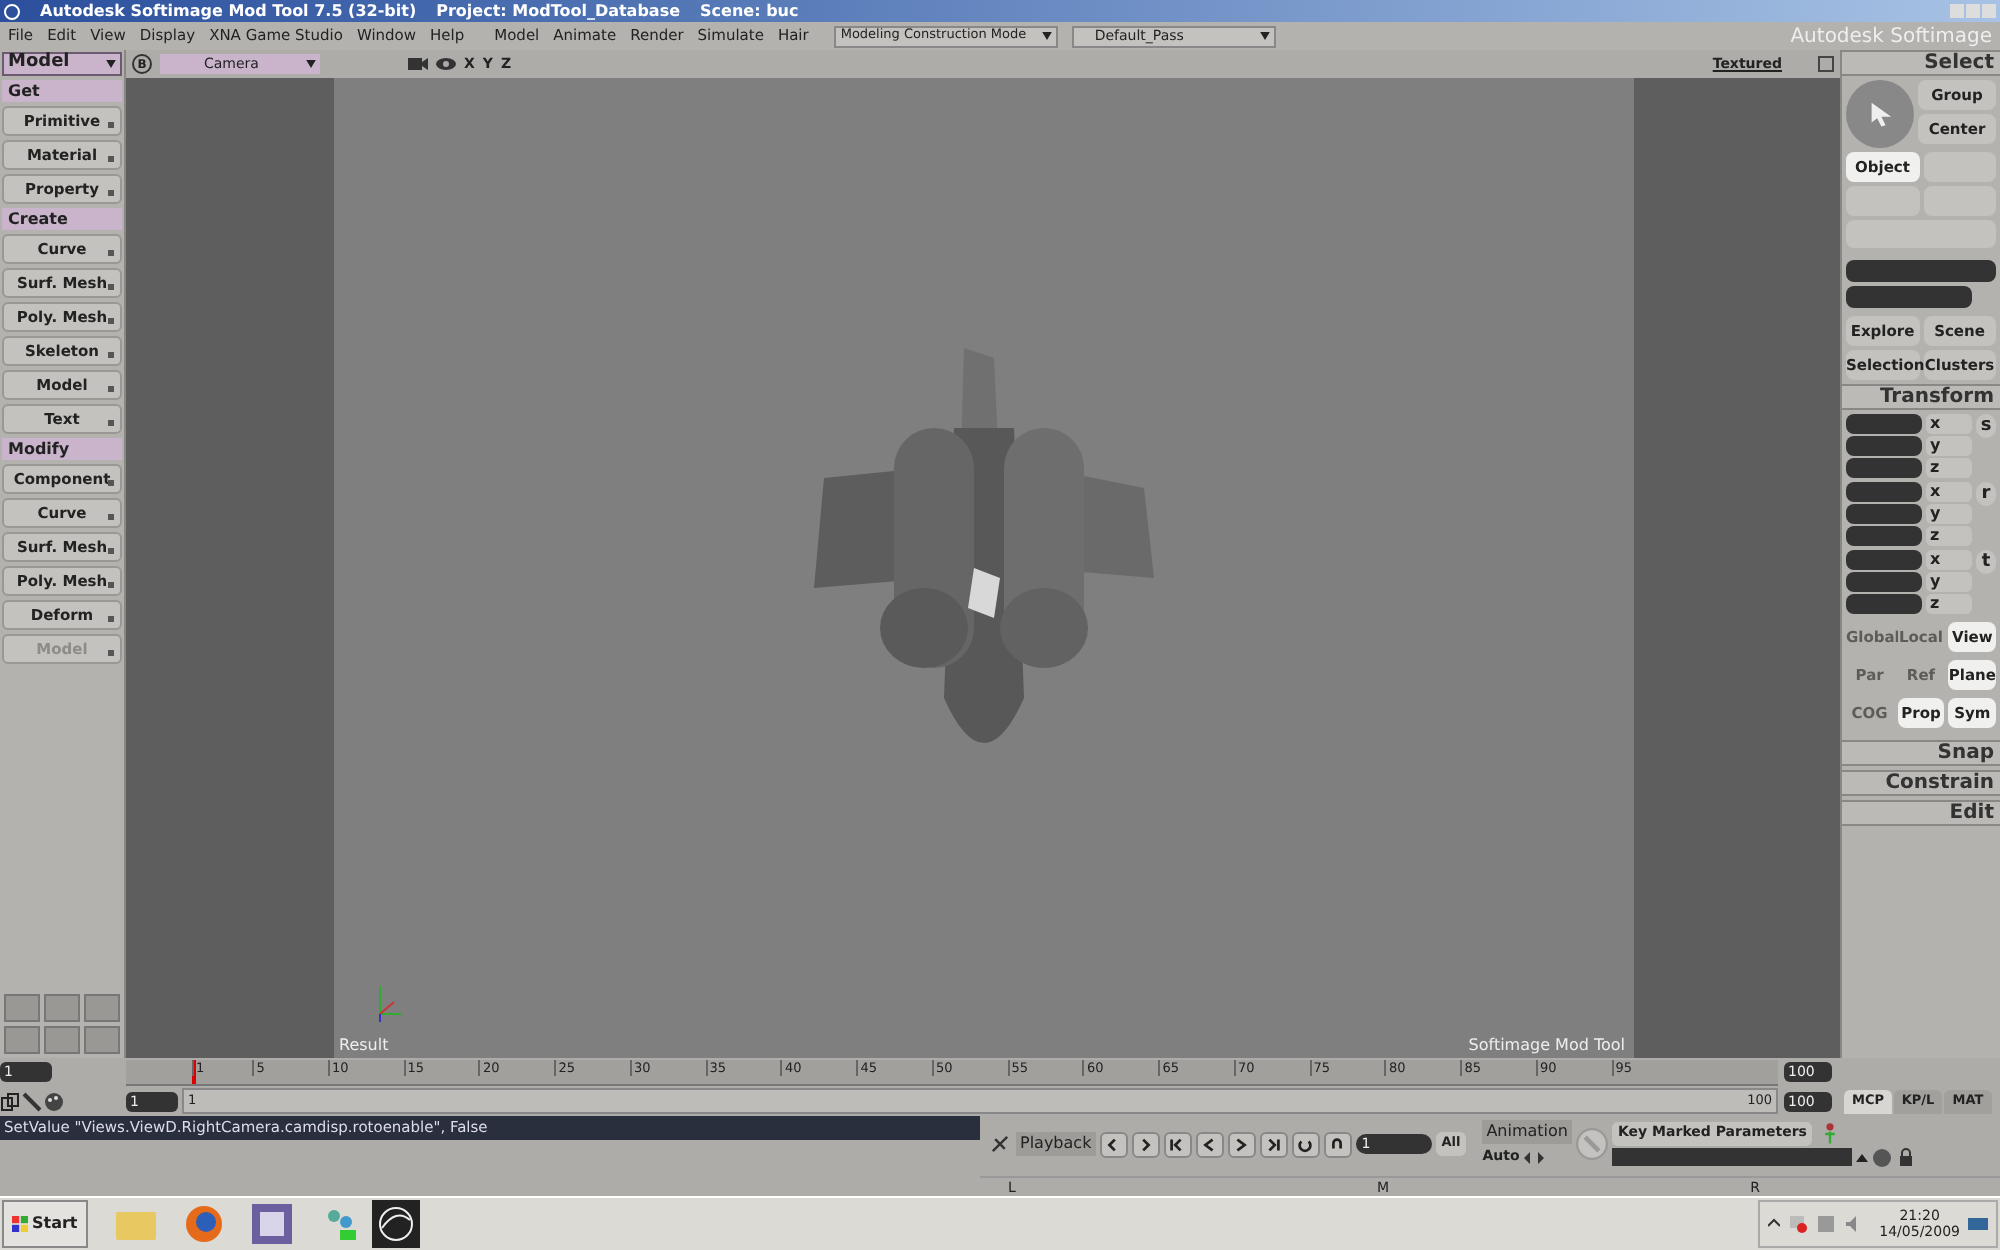  What do you see at coordinates (1909, 297) in the screenshot?
I see `filter-field` at bounding box center [1909, 297].